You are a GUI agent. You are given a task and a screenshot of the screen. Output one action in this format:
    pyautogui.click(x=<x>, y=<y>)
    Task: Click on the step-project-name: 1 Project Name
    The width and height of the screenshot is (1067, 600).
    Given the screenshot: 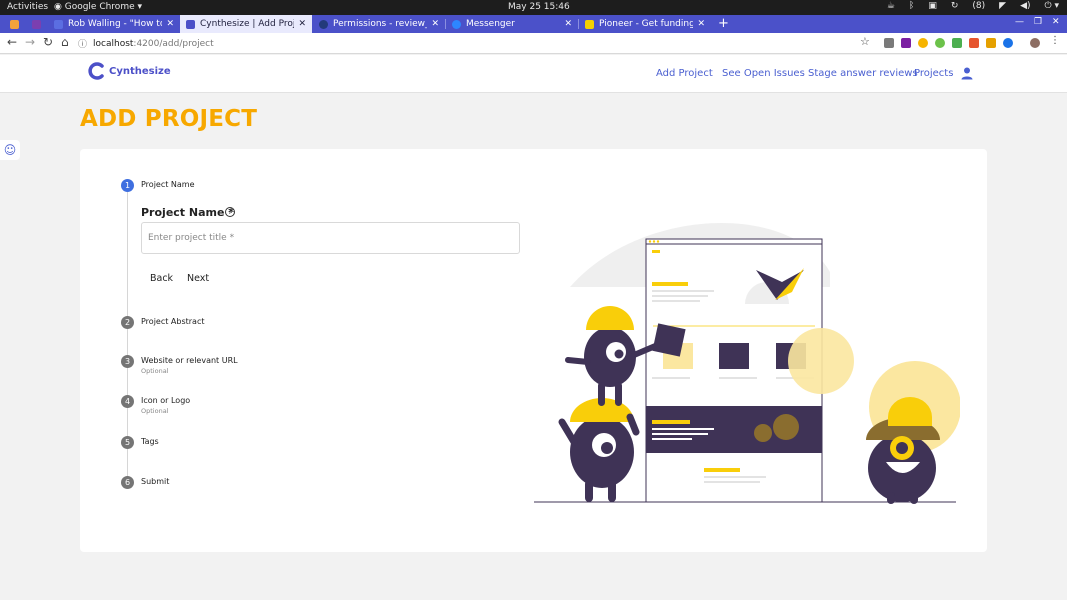 What is the action you would take?
    pyautogui.click(x=158, y=185)
    